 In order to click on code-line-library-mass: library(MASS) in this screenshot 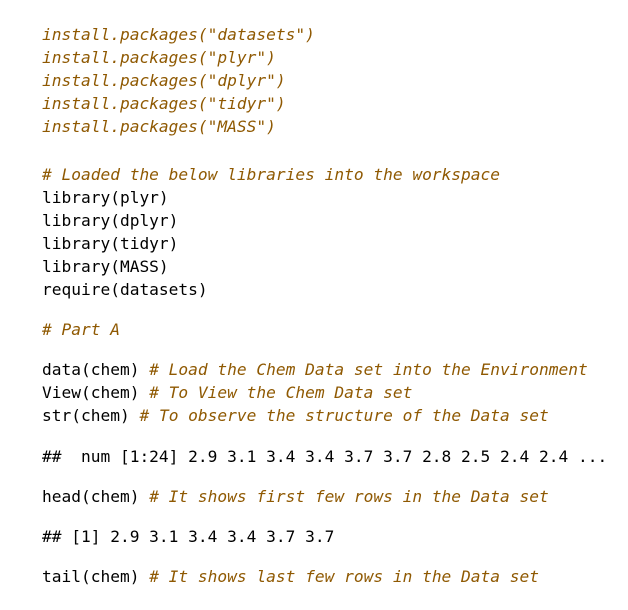, I will do `click(86, 255)`.